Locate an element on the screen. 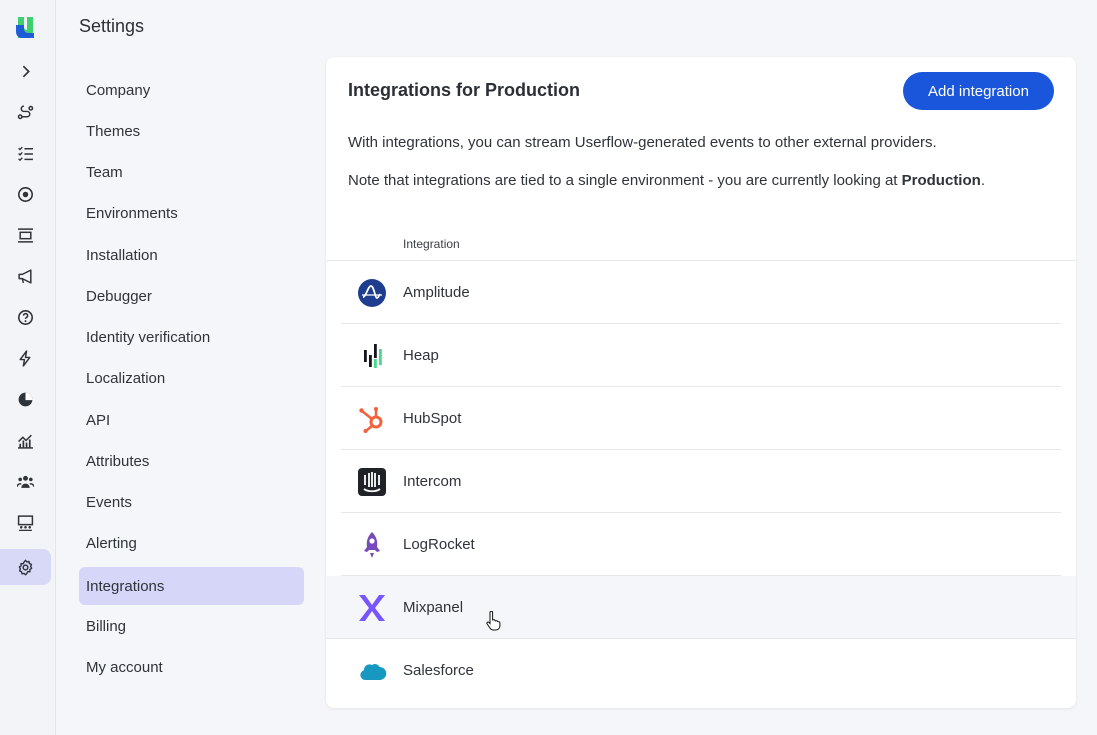 The image size is (1097, 735). userflow-logo is located at coordinates (26, 27).